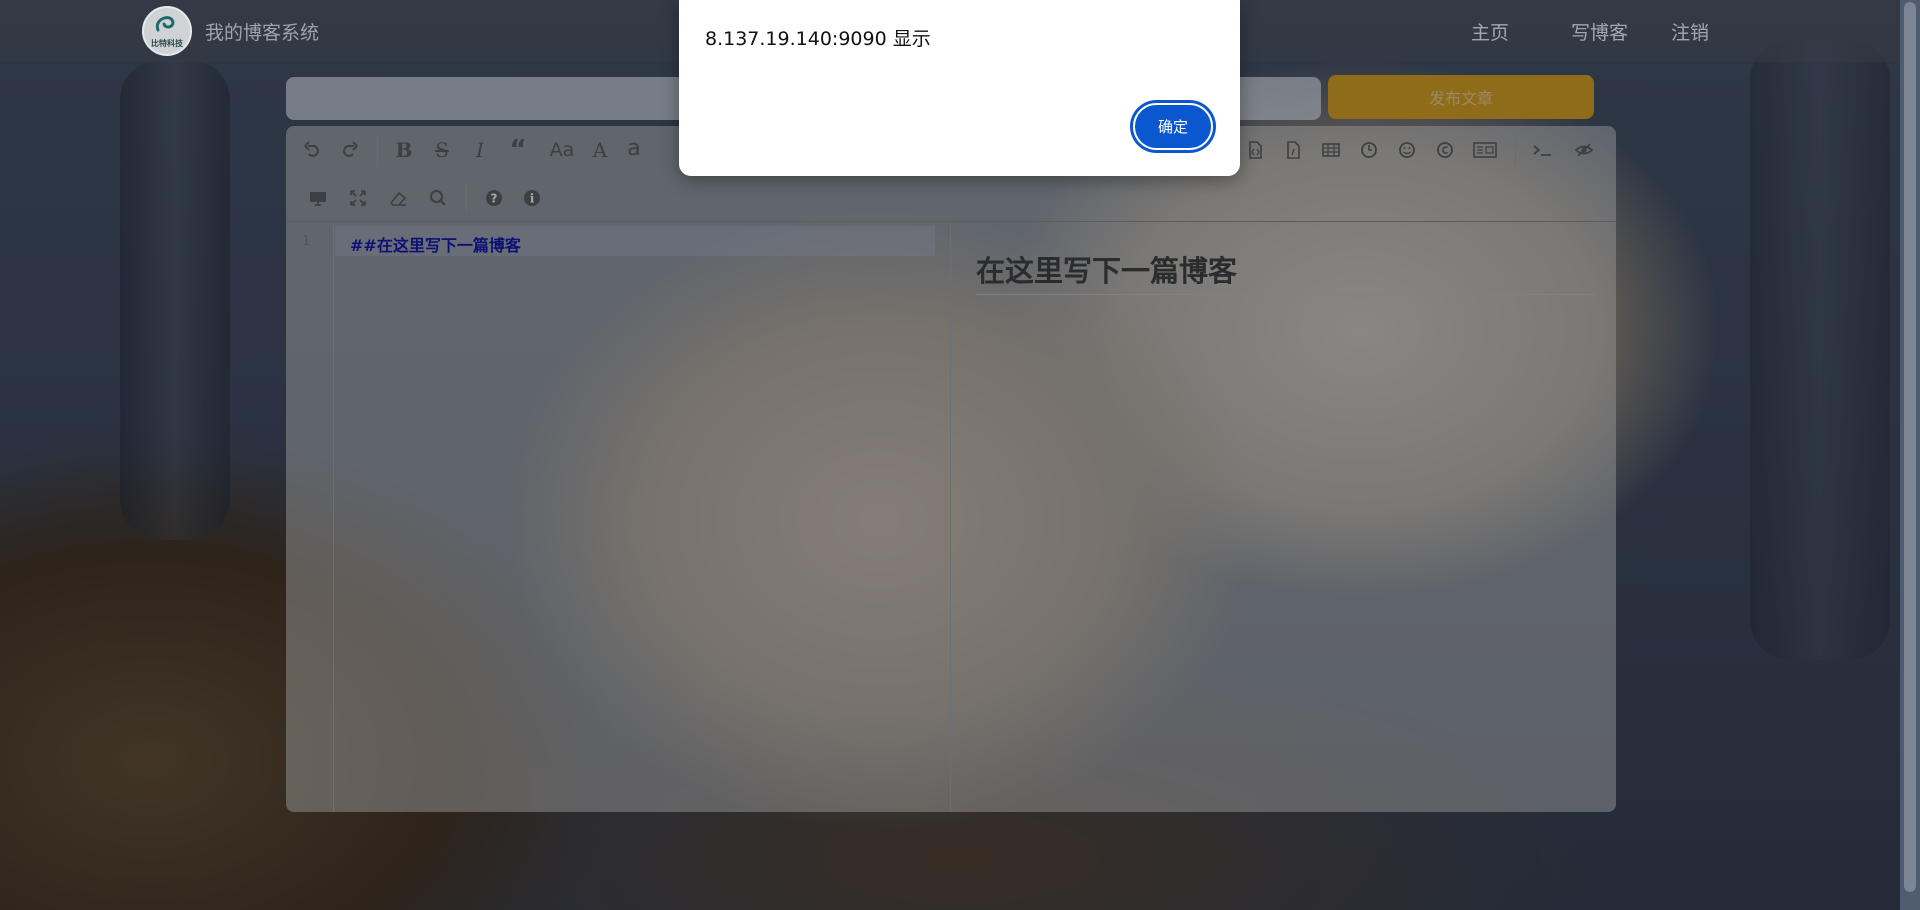  Describe the element at coordinates (306, 241) in the screenshot. I see `line-number: 1` at that location.